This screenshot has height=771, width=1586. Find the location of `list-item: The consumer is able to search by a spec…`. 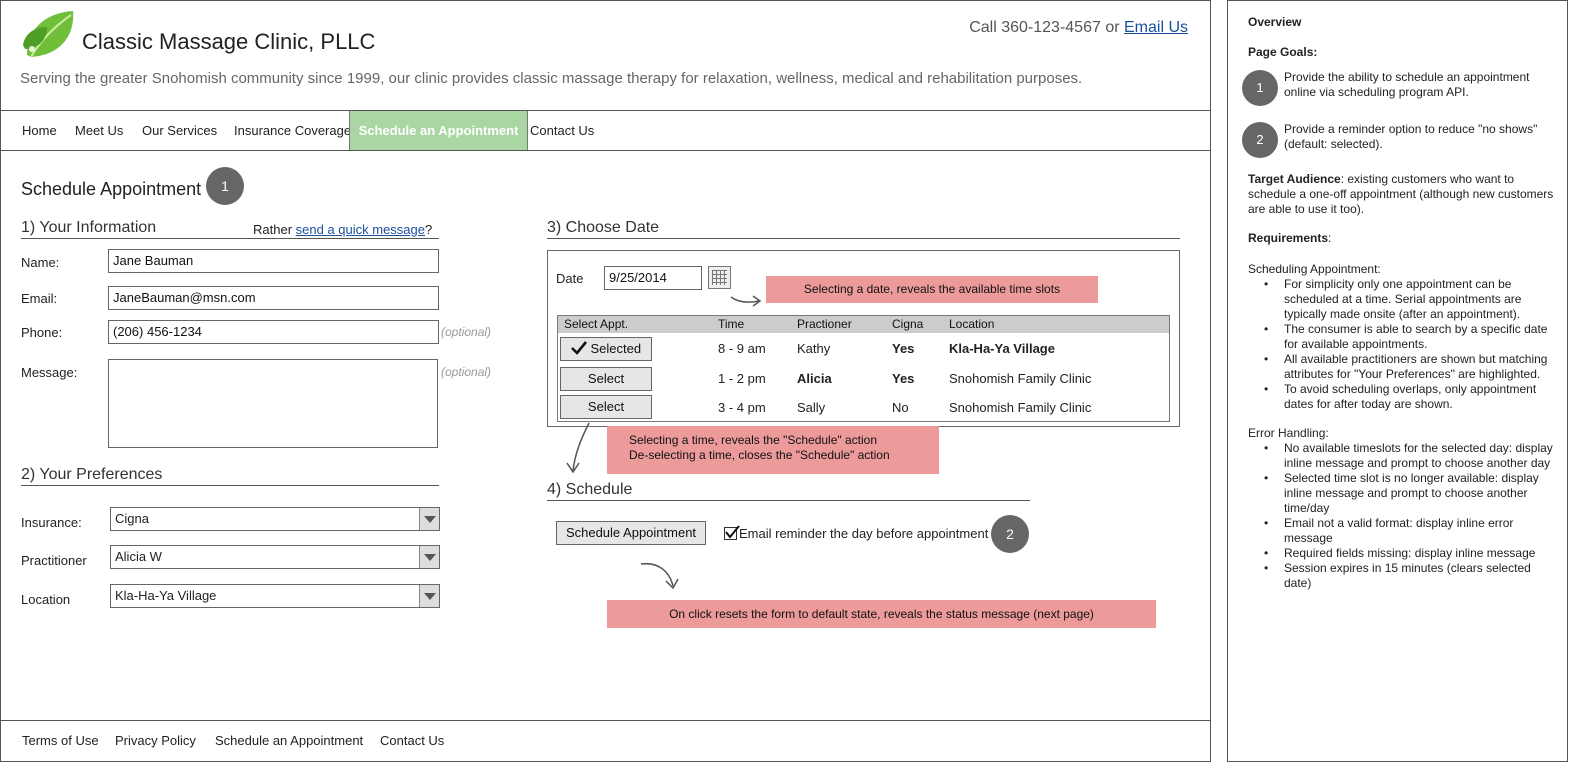

list-item: The consumer is able to search by a spec… is located at coordinates (1409, 337).